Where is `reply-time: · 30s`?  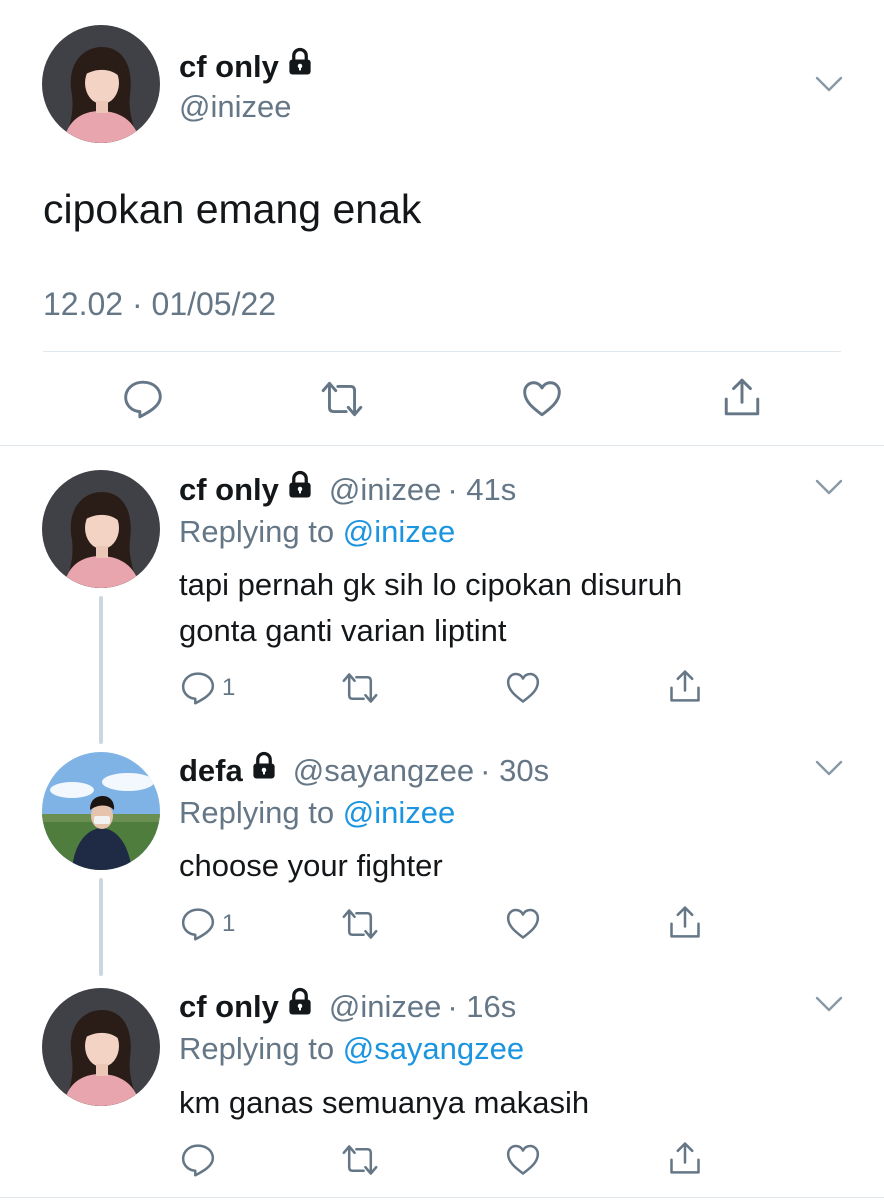
reply-time: · 30s is located at coordinates (515, 770).